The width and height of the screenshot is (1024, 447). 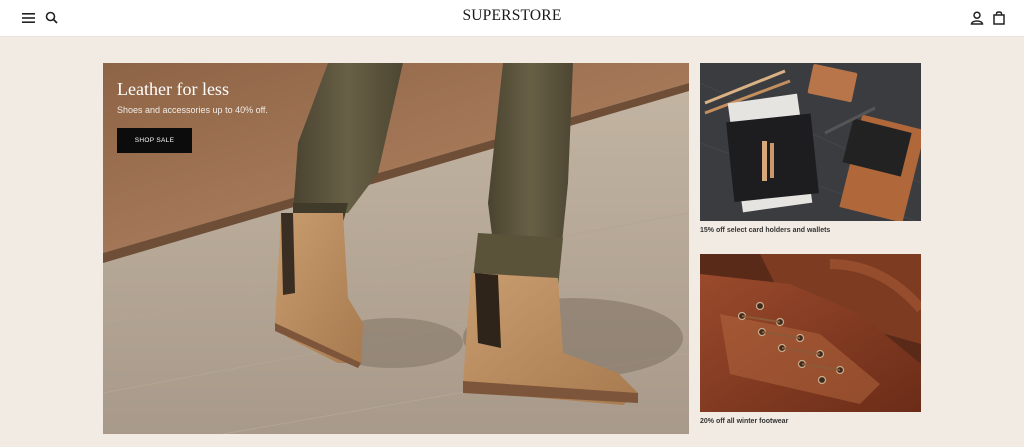 What do you see at coordinates (810, 230) in the screenshot?
I see `promo-caption-wallets: 15% off select card holders and wallets` at bounding box center [810, 230].